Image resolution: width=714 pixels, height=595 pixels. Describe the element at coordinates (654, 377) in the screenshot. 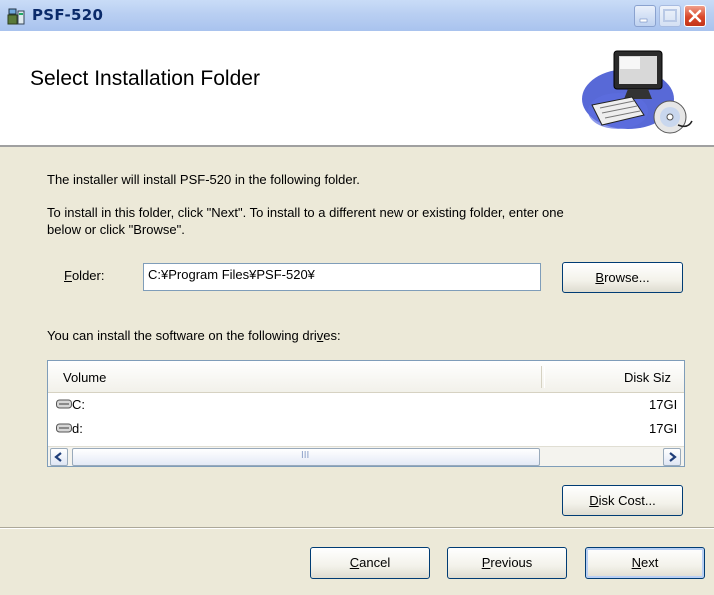

I see `column-disk-size: Disk Siz` at that location.